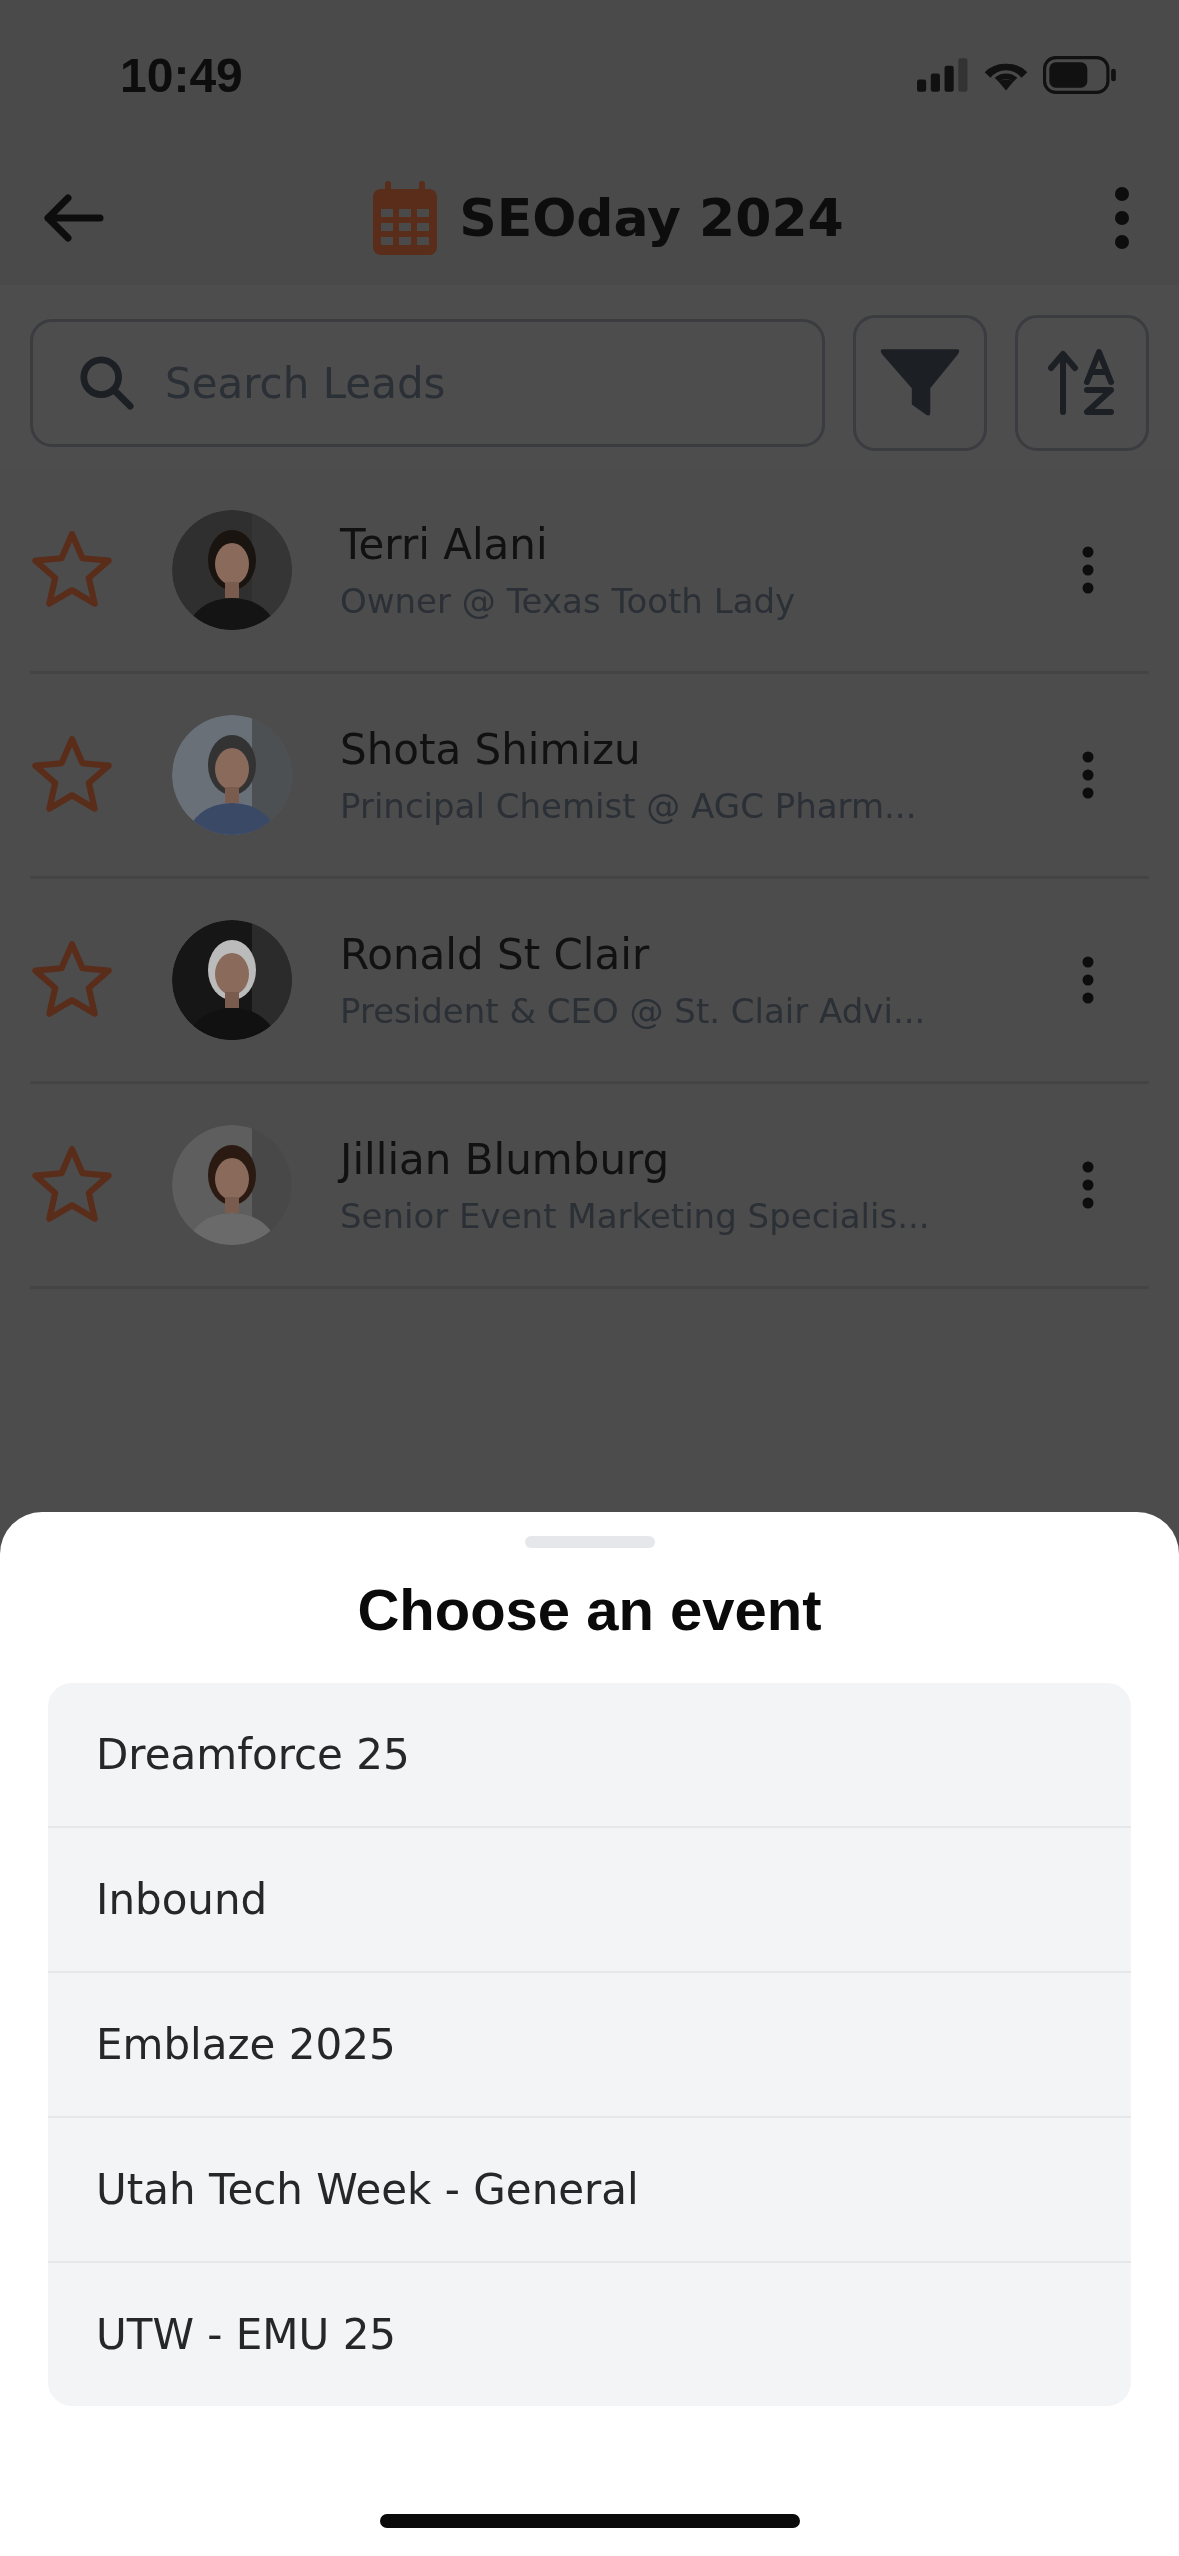 The image size is (1179, 2556). Describe the element at coordinates (651, 217) in the screenshot. I see `event-title: SEOday 2024` at that location.